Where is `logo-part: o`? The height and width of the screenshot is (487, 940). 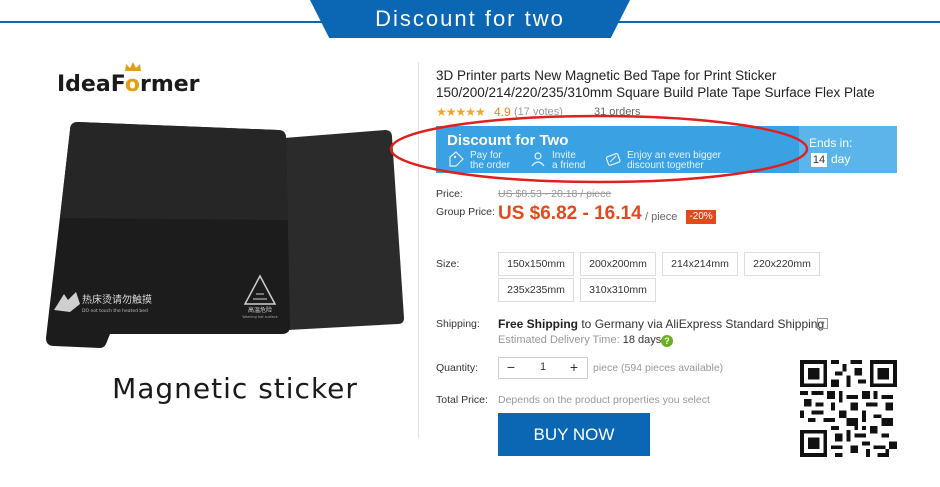 logo-part: o is located at coordinates (132, 84).